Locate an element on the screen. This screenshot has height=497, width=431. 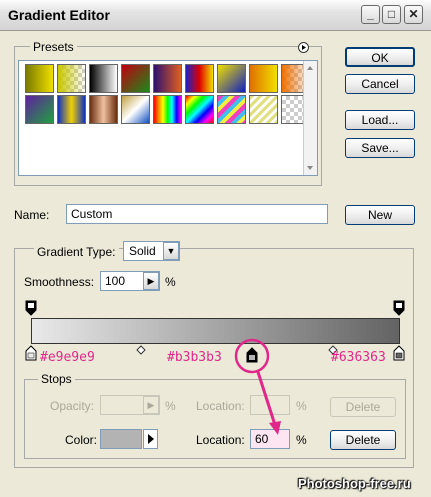
gradient-type-value: Solid is located at coordinates (142, 251).